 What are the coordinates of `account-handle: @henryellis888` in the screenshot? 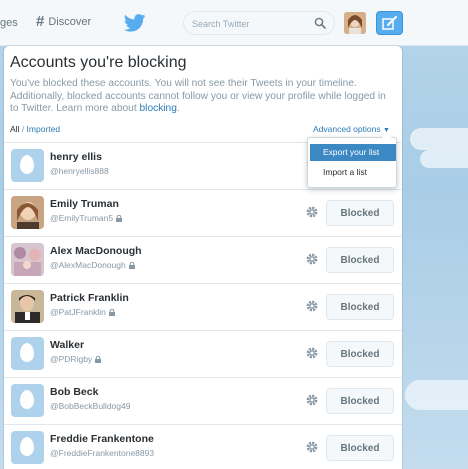 It's located at (79, 171).